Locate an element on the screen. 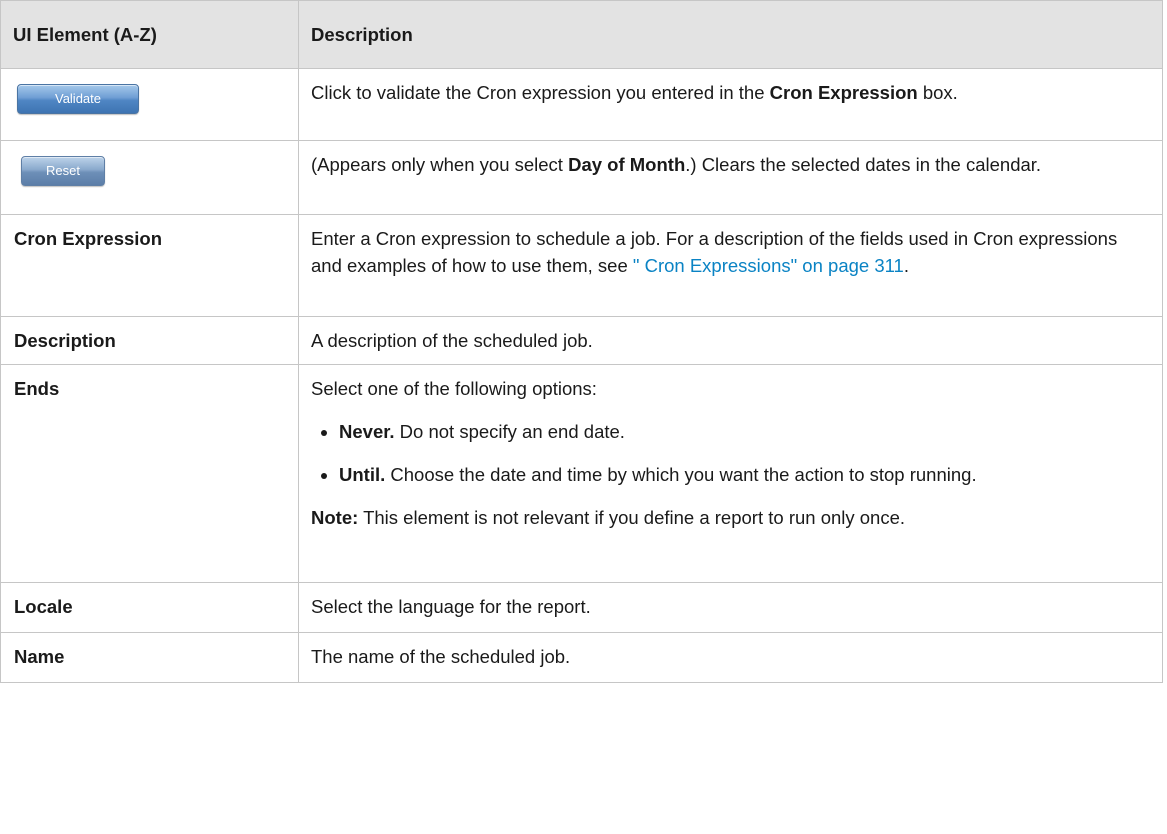 Image resolution: width=1167 pixels, height=834 pixels. header-description: Description is located at coordinates (730, 34).